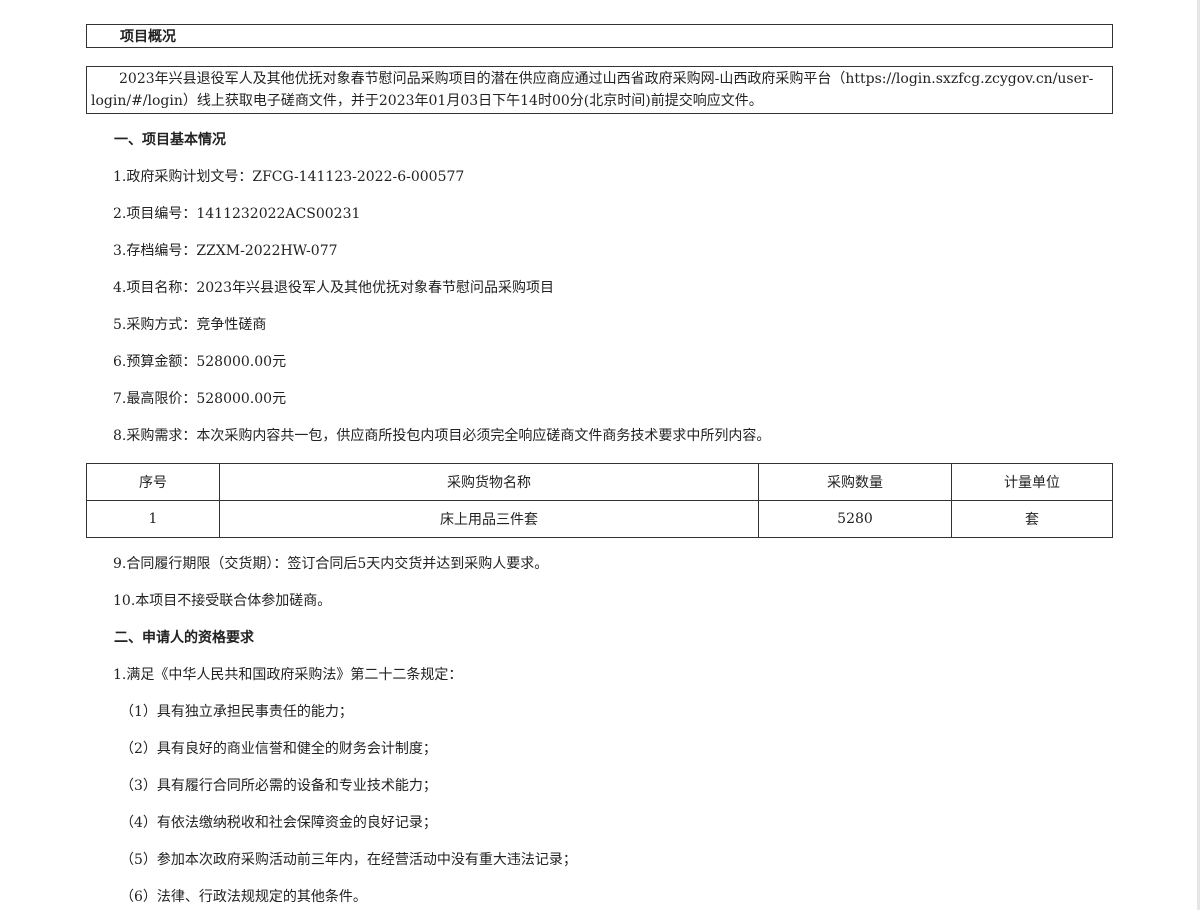  What do you see at coordinates (1032, 482) in the screenshot?
I see `table-header-cell: 计量单位` at bounding box center [1032, 482].